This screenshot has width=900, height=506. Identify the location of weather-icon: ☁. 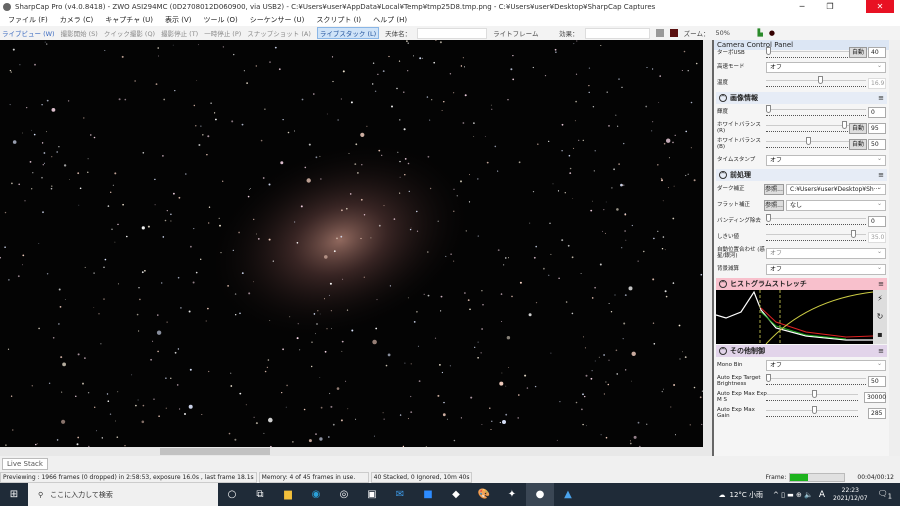
(721, 495).